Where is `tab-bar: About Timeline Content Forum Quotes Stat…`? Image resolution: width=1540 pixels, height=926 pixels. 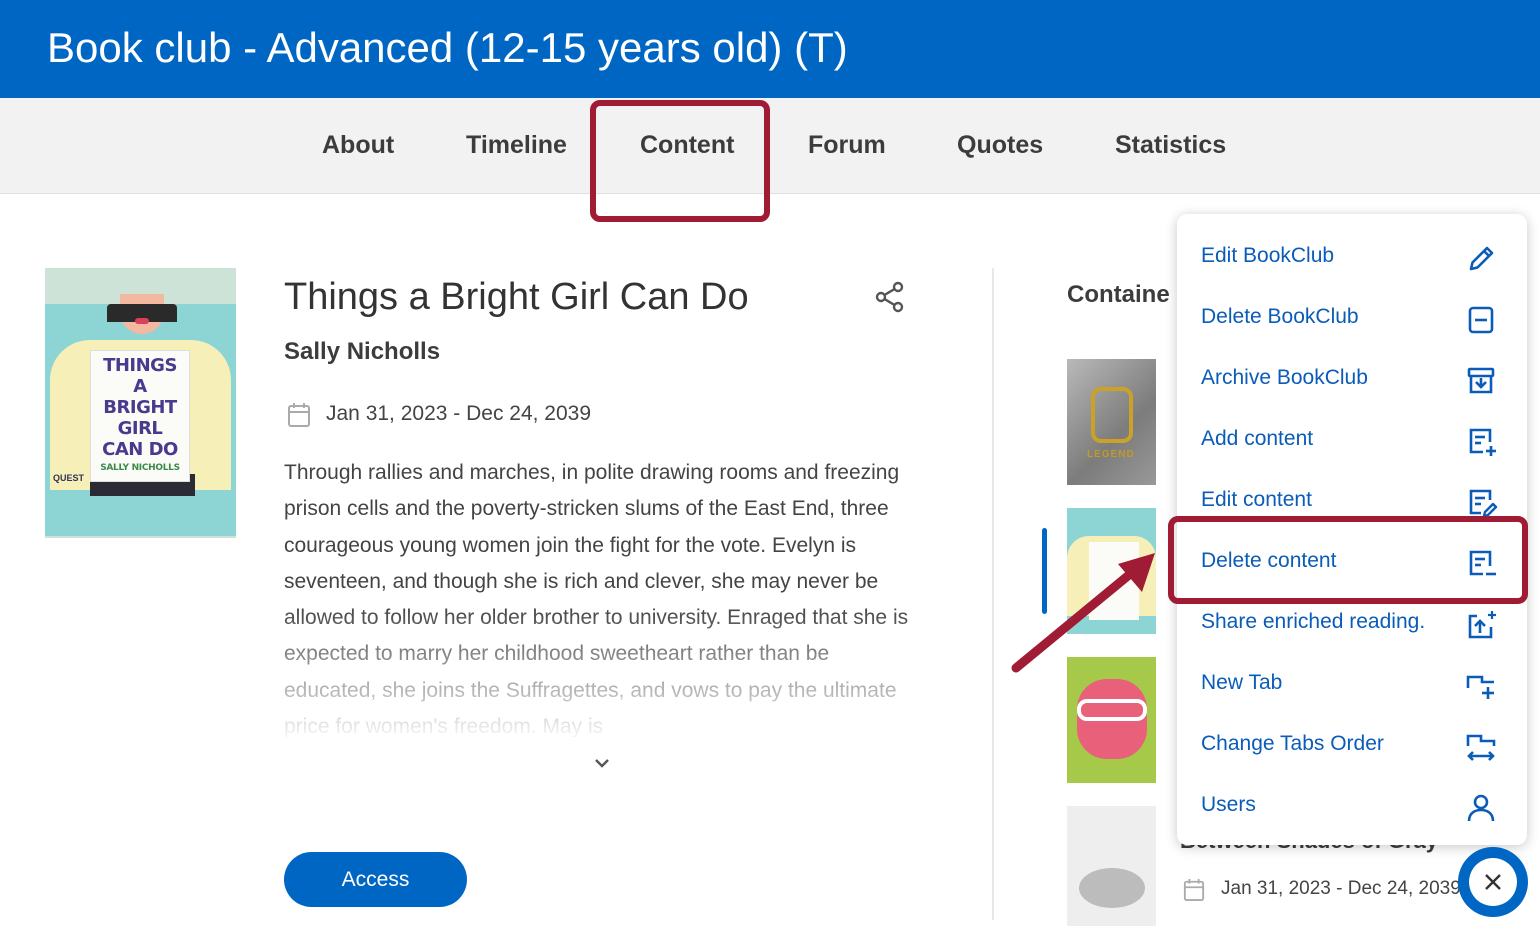
tab-bar: About Timeline Content Forum Quotes Stat… is located at coordinates (770, 146).